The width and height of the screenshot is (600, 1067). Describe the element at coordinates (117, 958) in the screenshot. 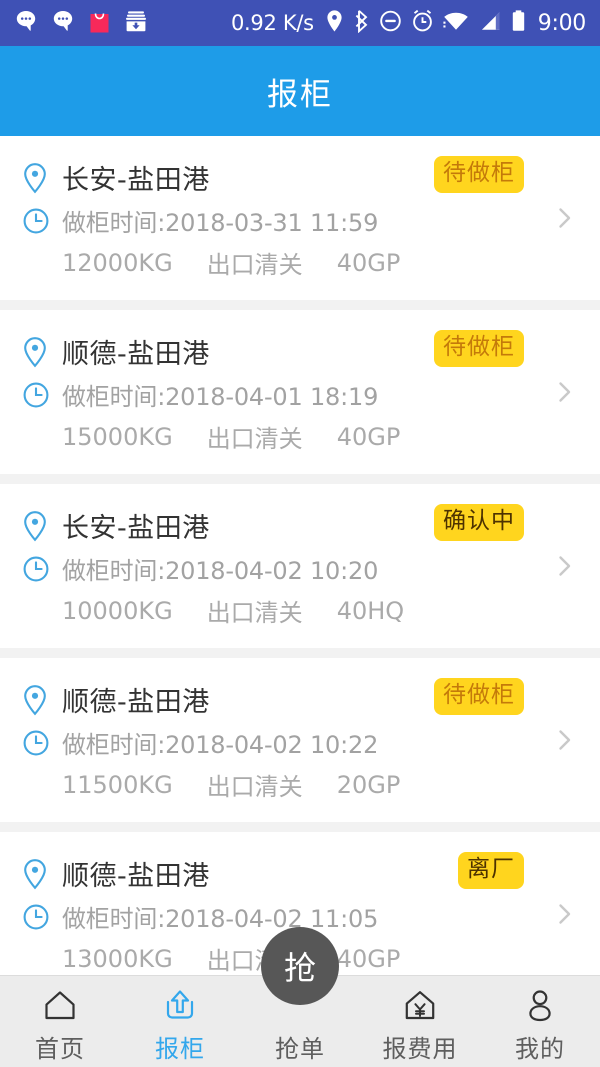

I see `weight-label: 13000KG` at that location.